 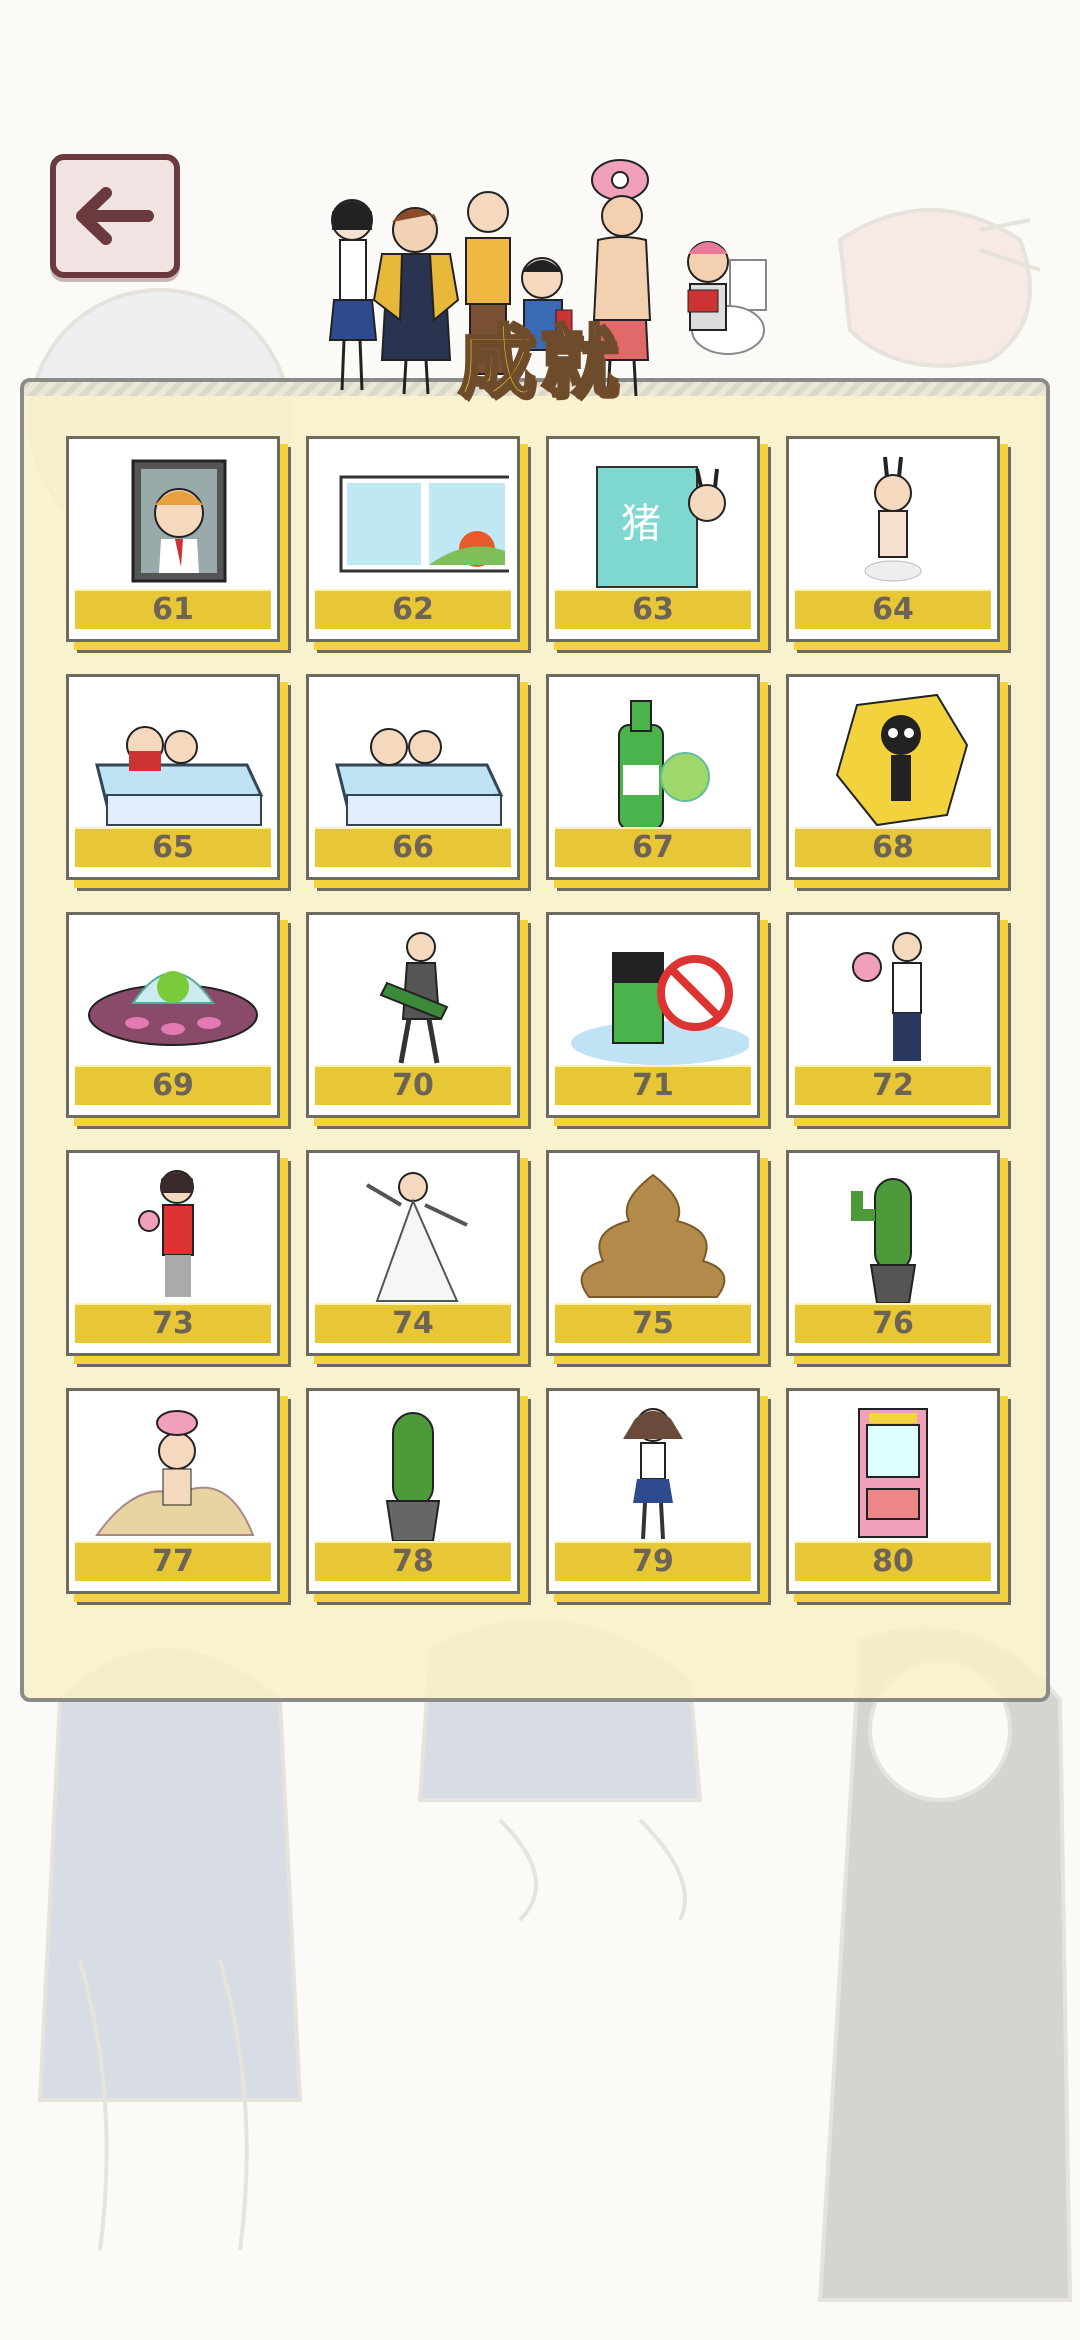 What do you see at coordinates (173, 760) in the screenshot?
I see `pool-couple-icon` at bounding box center [173, 760].